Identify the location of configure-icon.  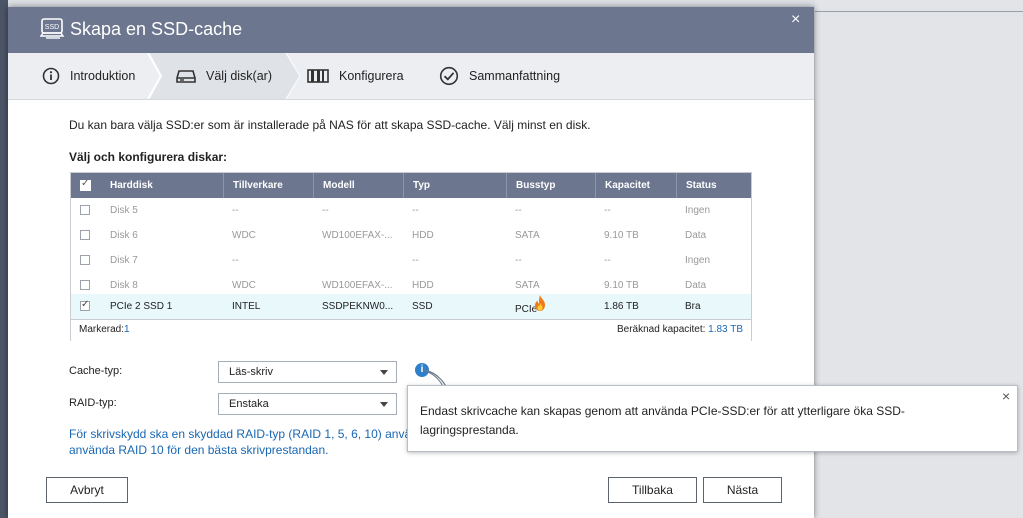
(318, 76).